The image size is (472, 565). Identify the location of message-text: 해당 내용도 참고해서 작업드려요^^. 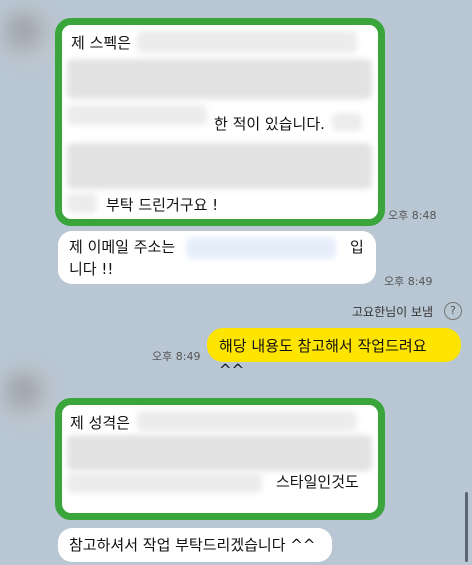
(323, 358).